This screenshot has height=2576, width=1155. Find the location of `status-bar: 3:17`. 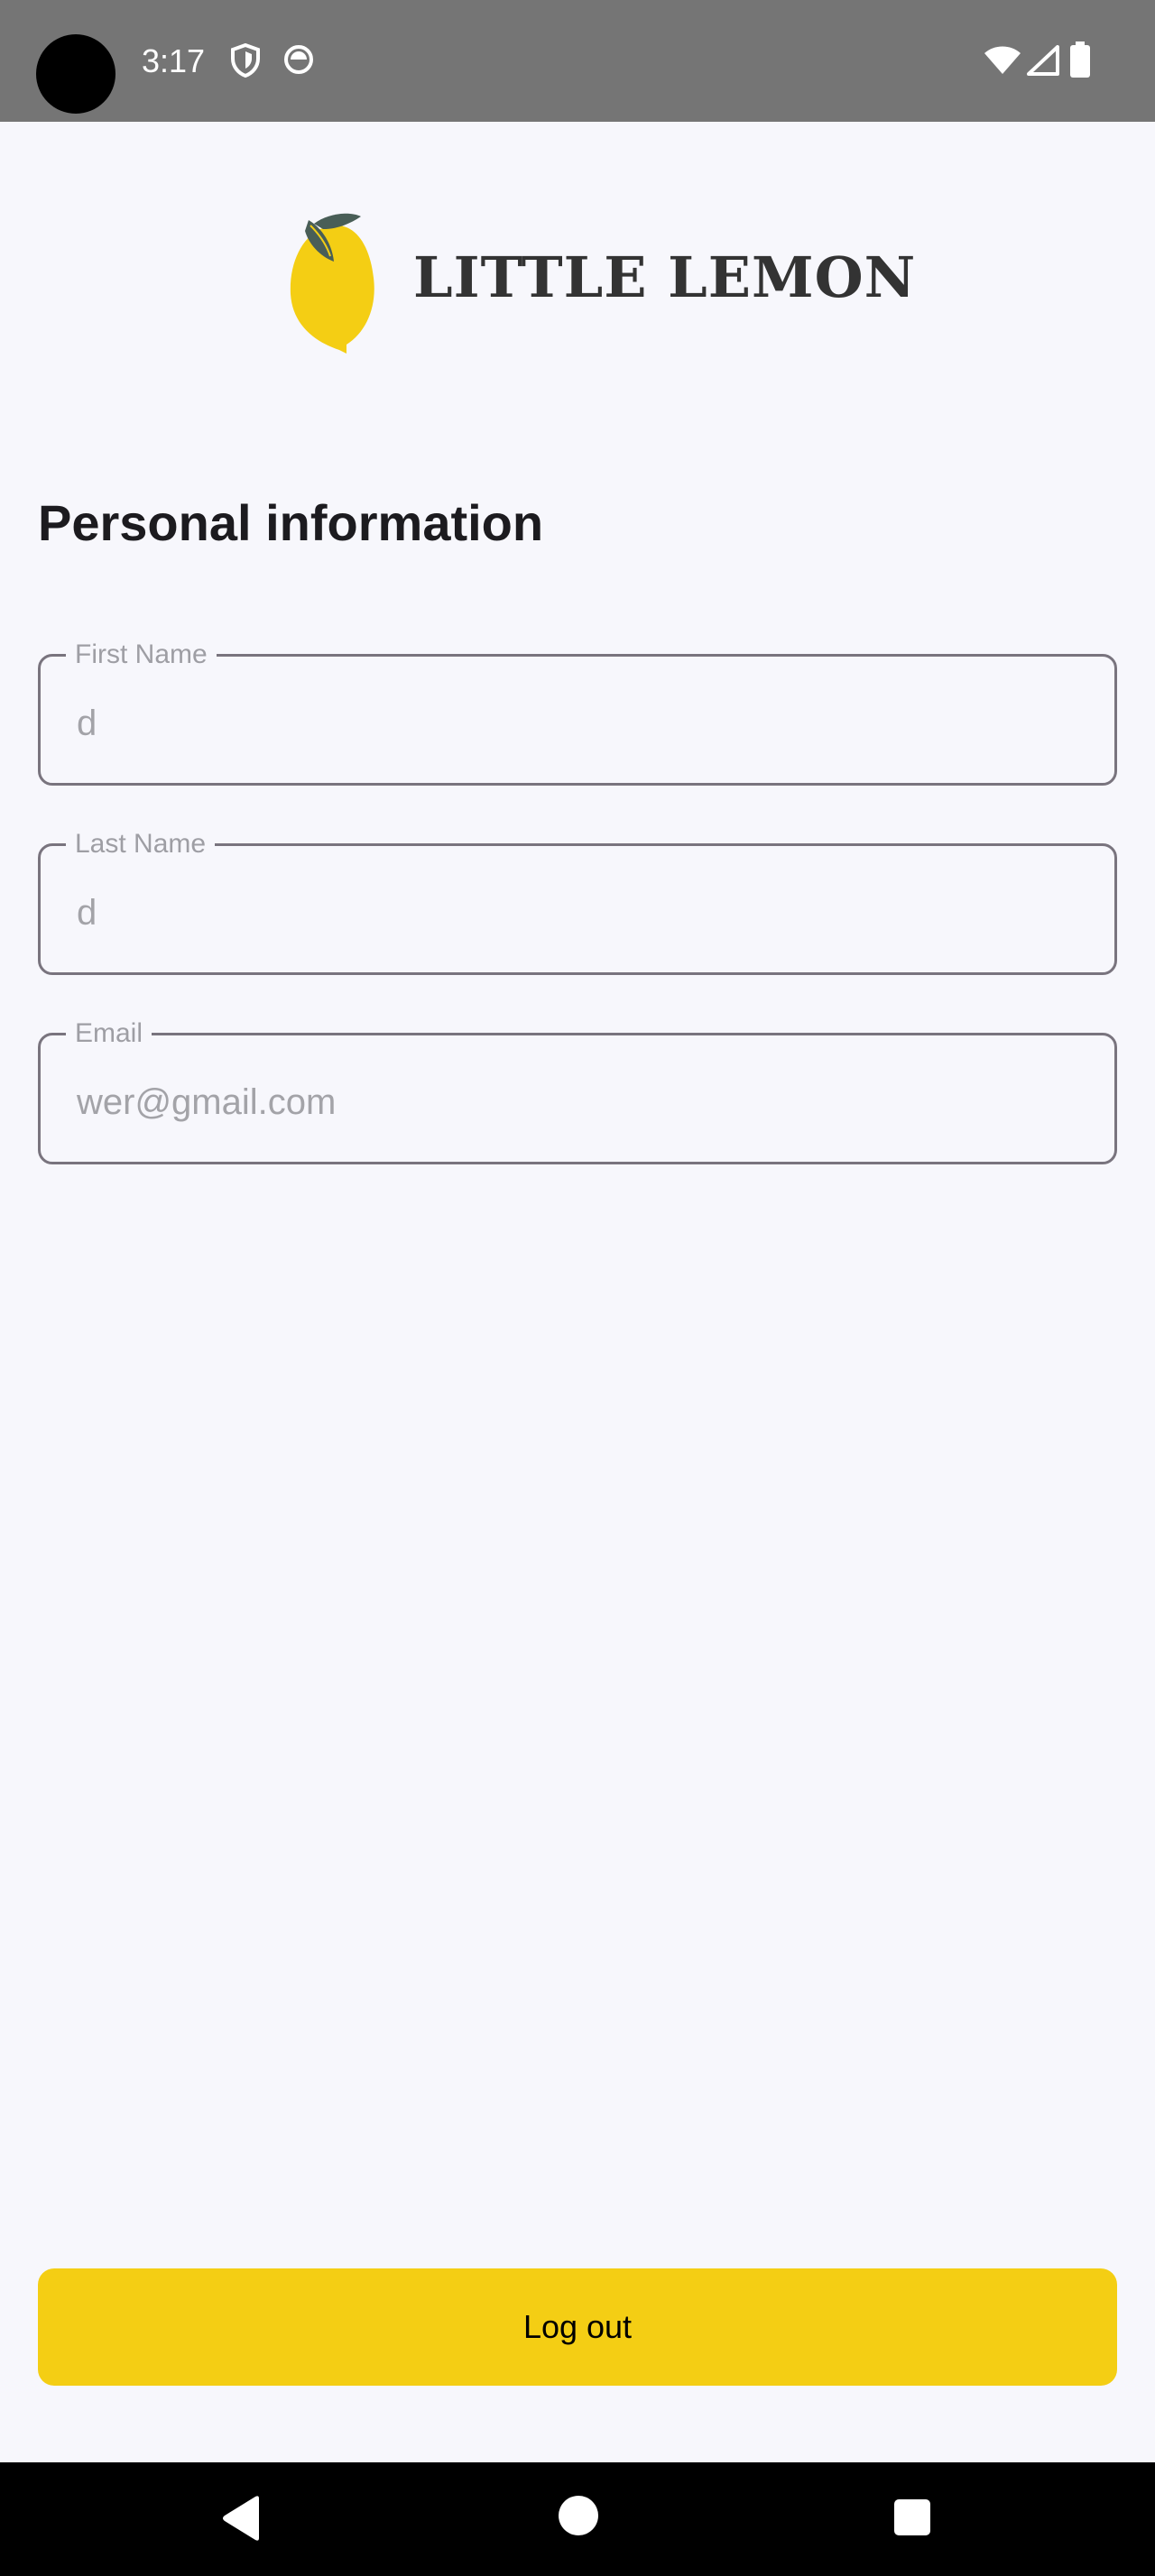

status-bar: 3:17 is located at coordinates (577, 61).